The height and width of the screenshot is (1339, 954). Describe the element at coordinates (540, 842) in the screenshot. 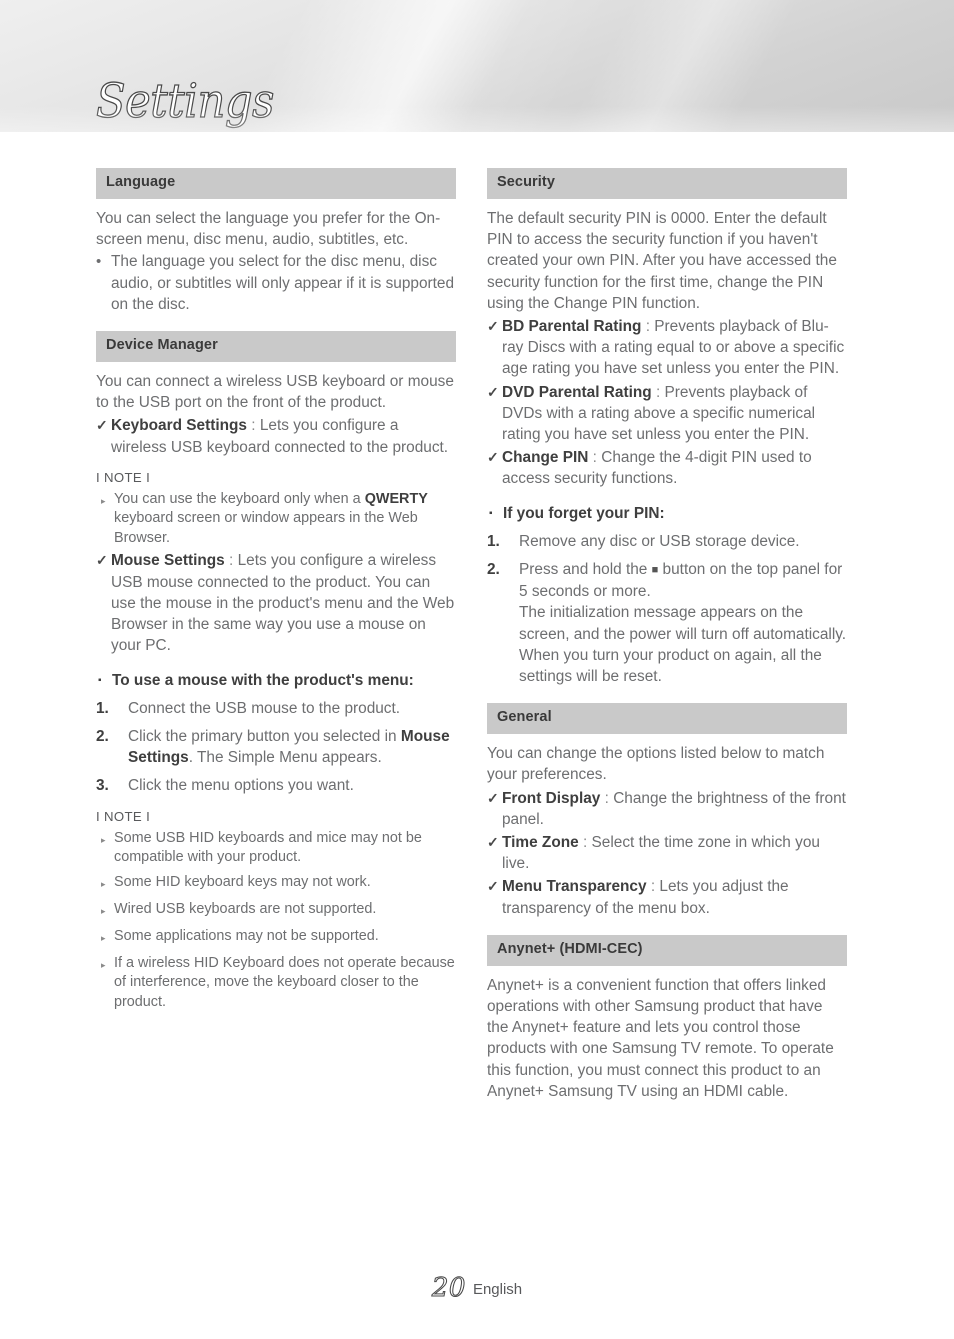

I see `option-term: Time Zone` at that location.